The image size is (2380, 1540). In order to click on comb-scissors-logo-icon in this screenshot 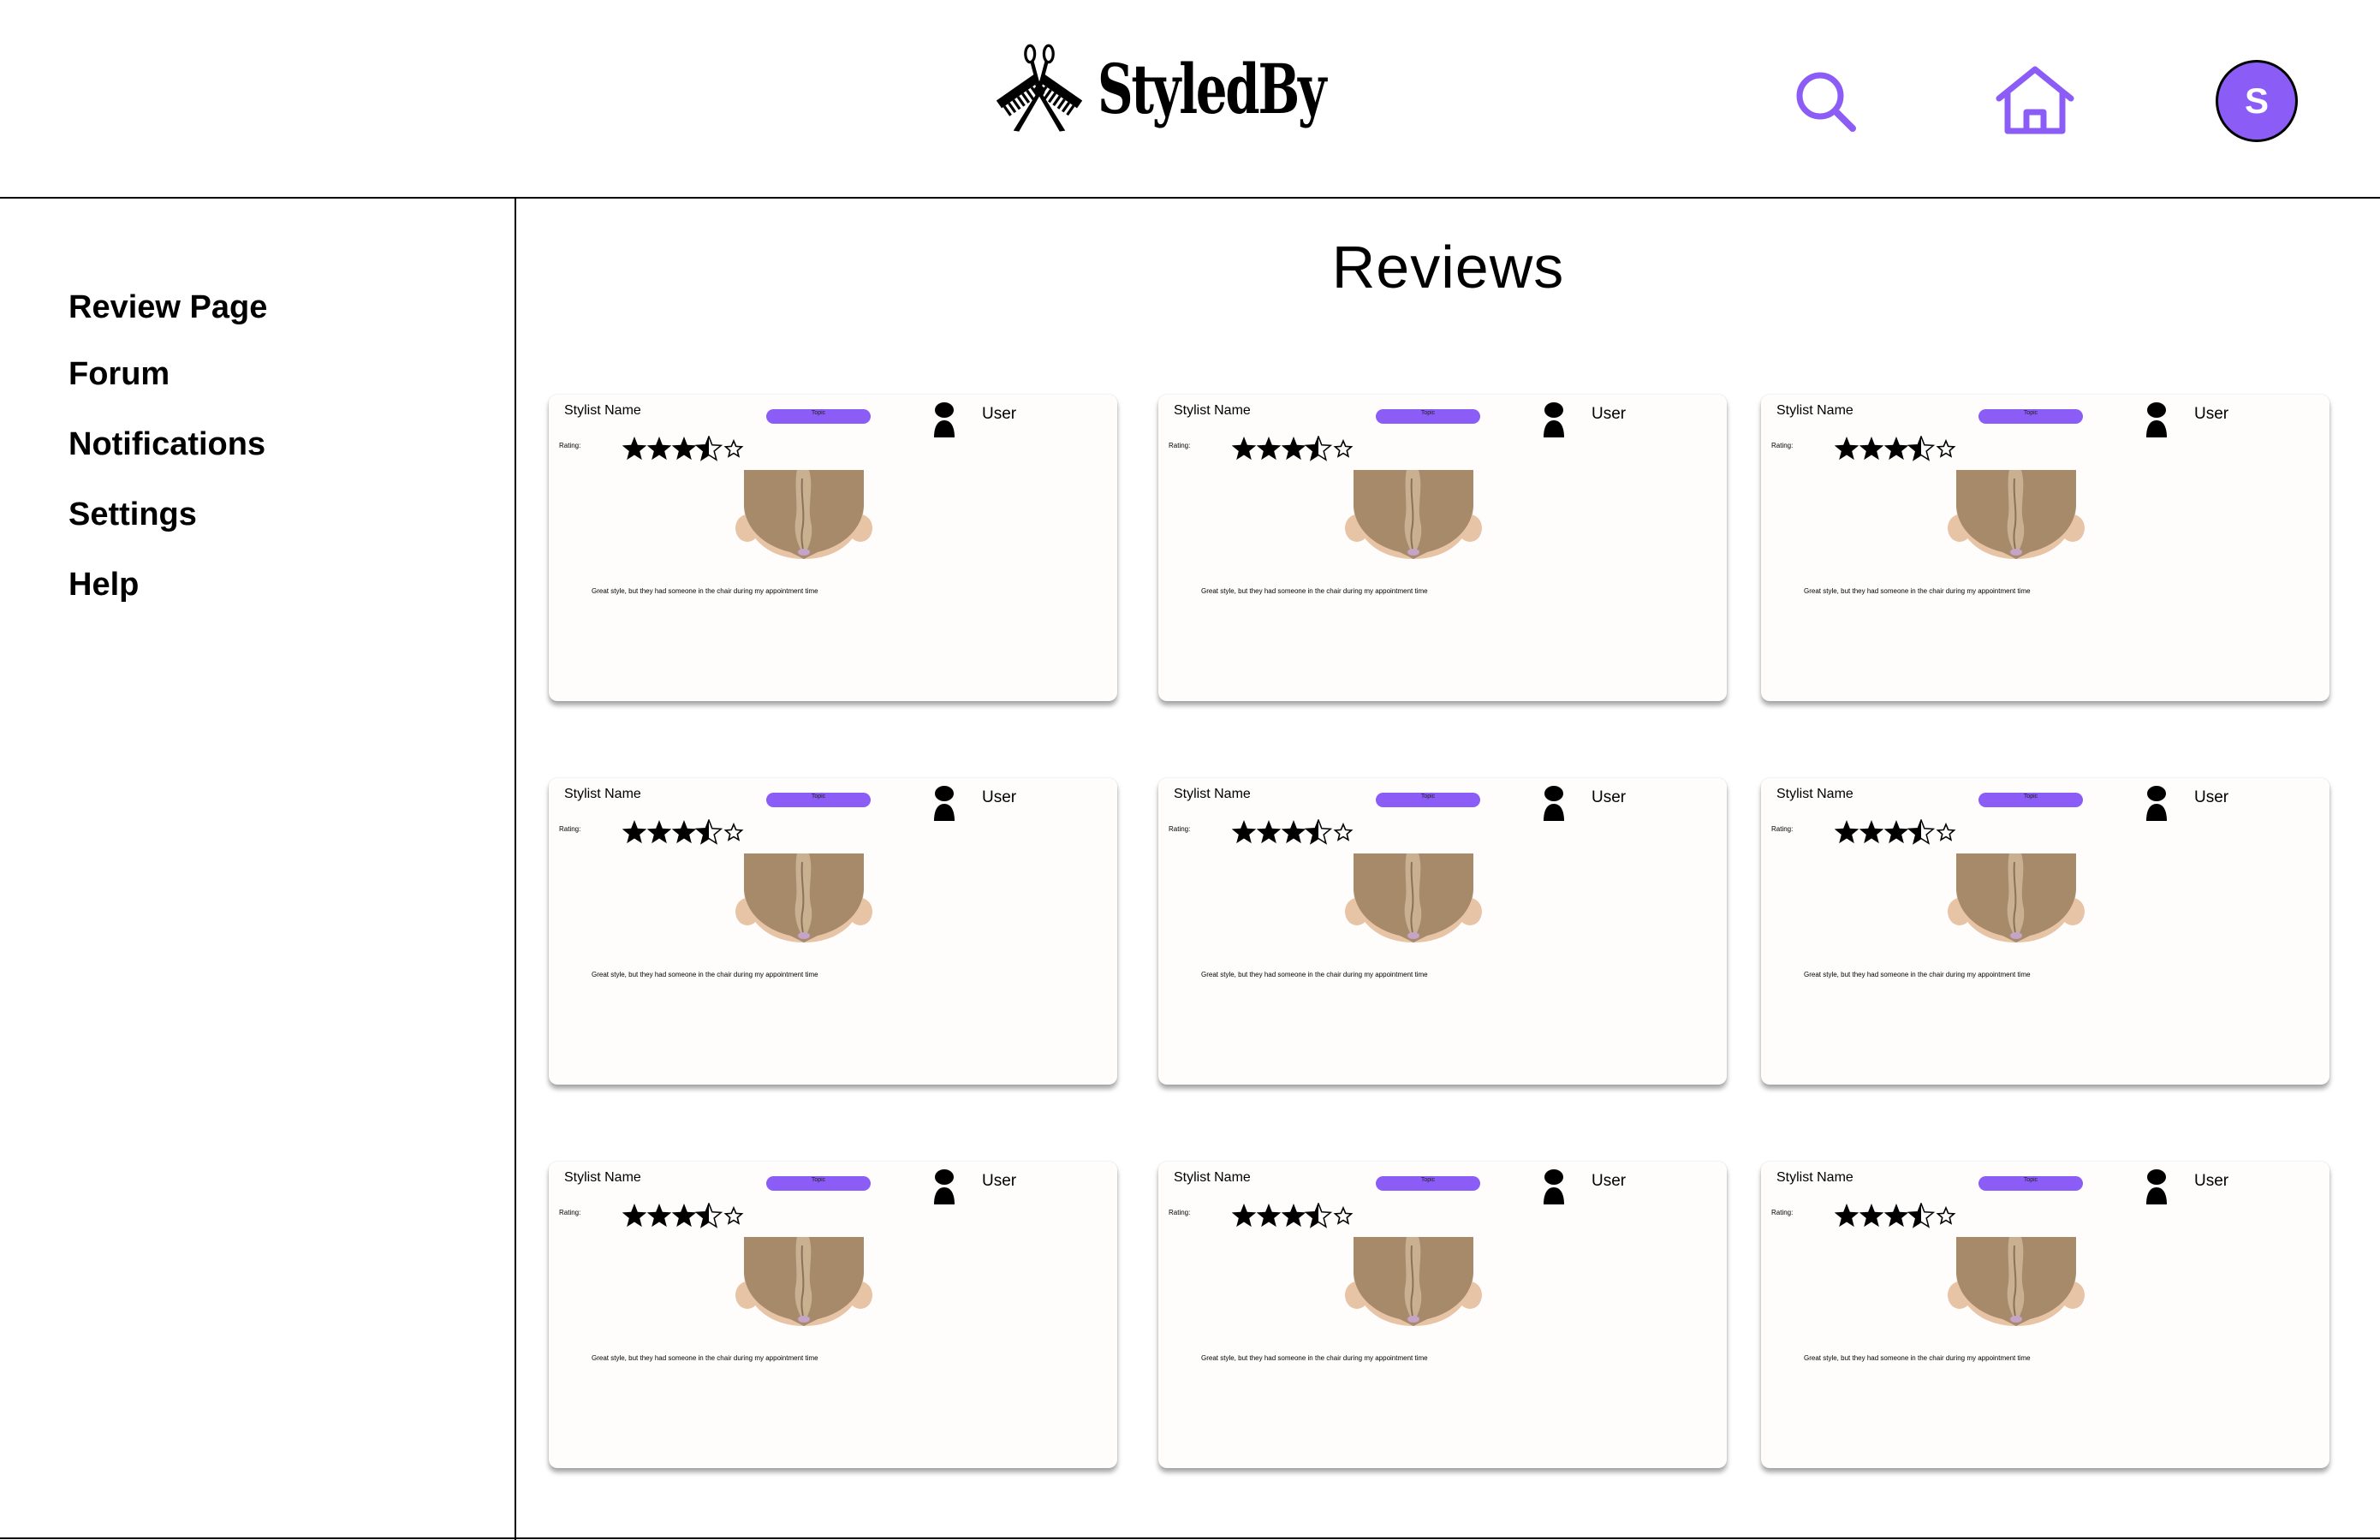, I will do `click(1039, 88)`.